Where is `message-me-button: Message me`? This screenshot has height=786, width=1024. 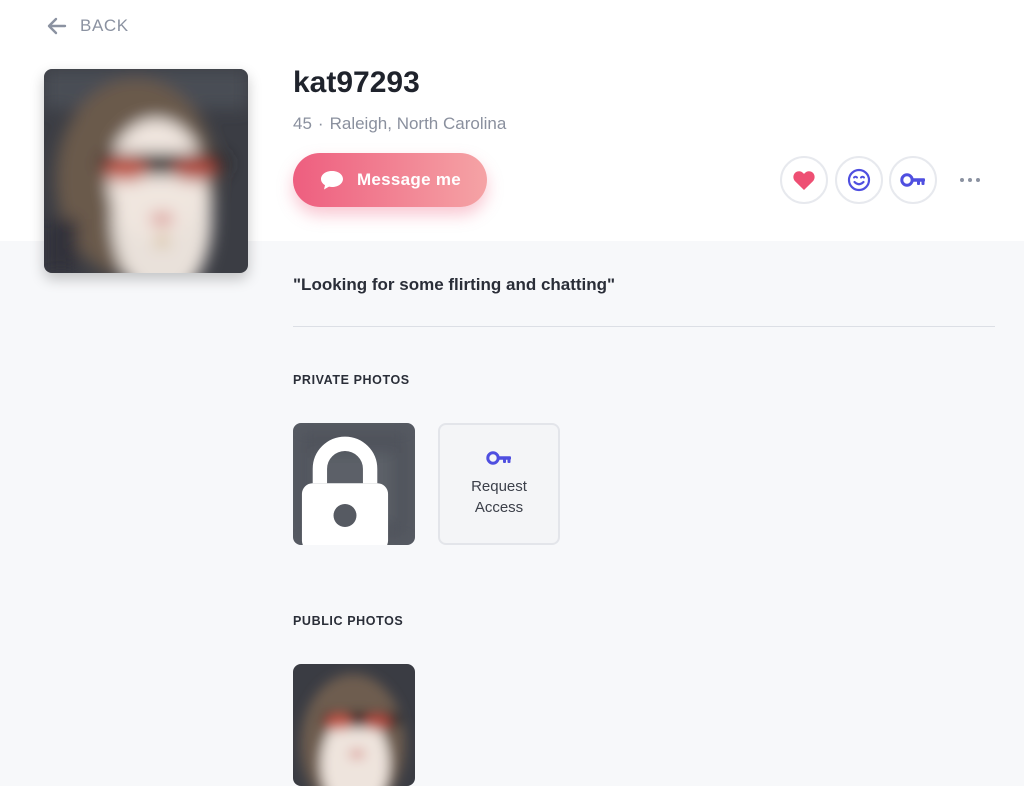 message-me-button: Message me is located at coordinates (390, 180).